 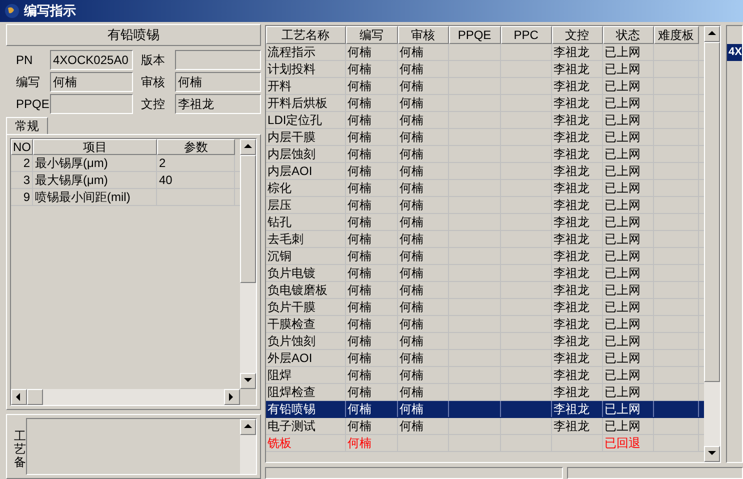 What do you see at coordinates (485, 256) in the screenshot?
I see `table-row: 沉铜 何楠 何楠 李祖龙 已上网` at bounding box center [485, 256].